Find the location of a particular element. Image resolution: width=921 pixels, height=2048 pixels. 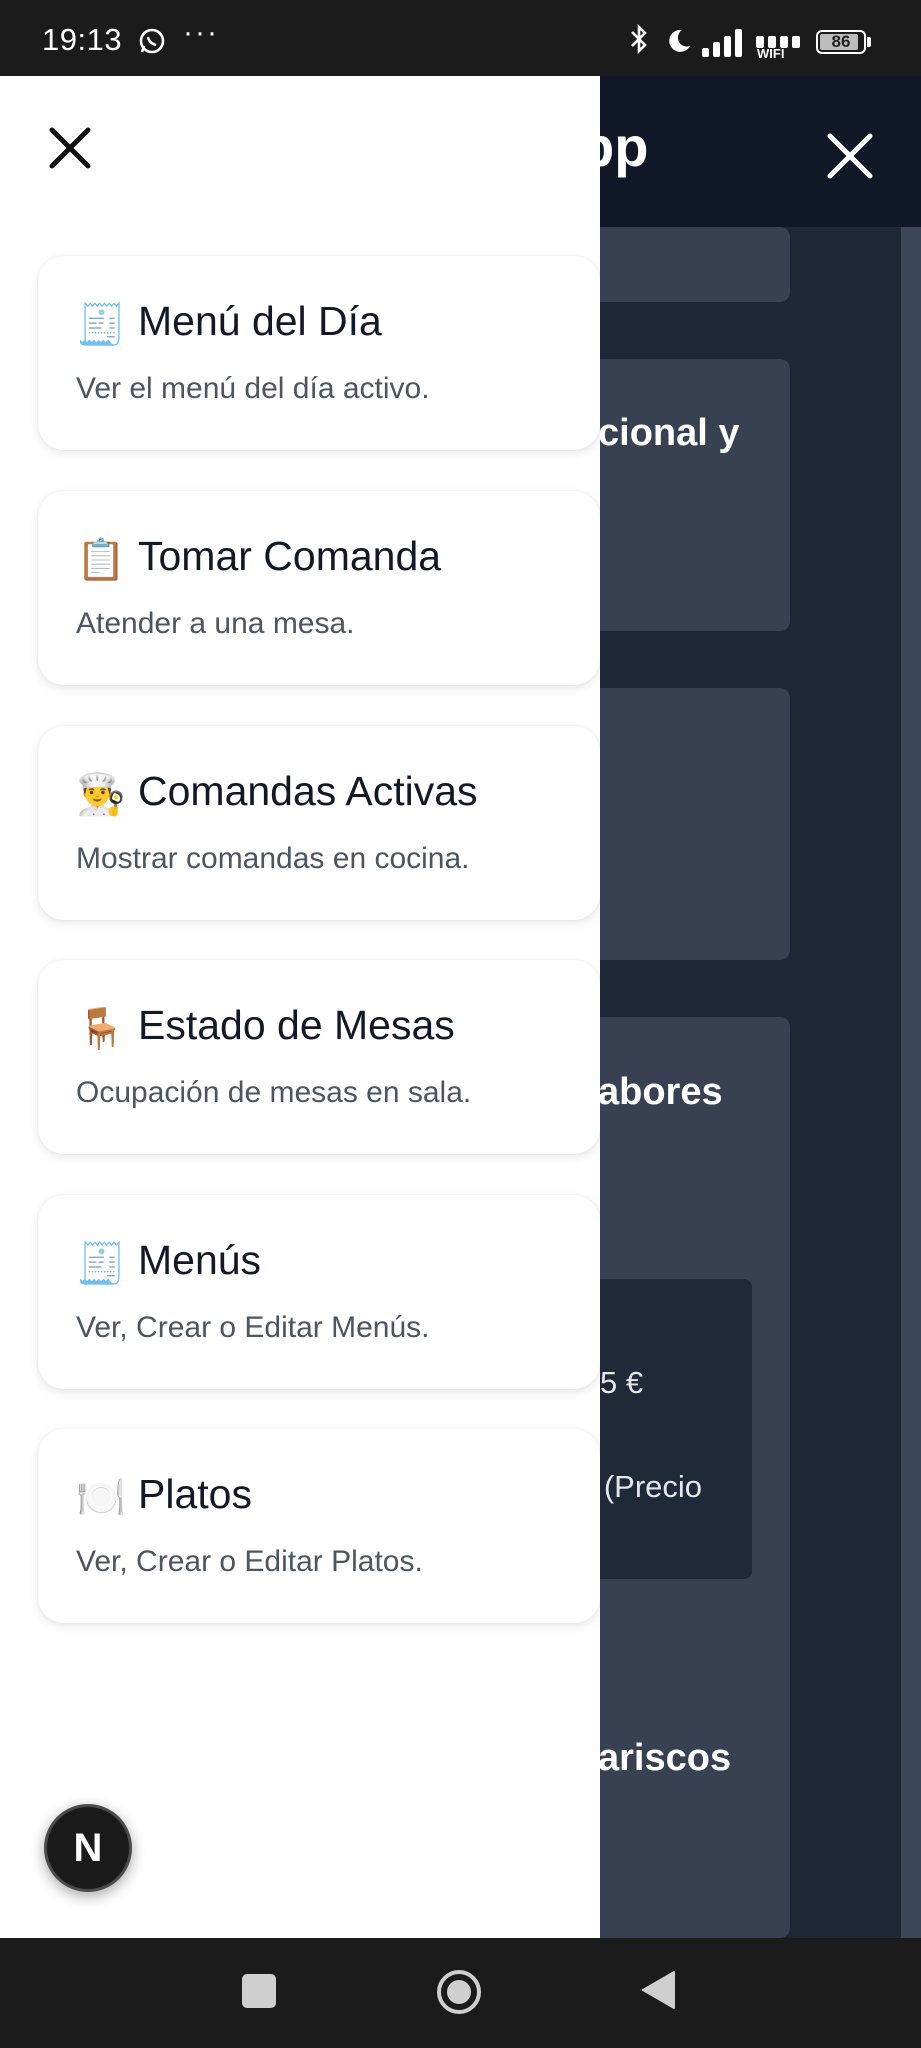

nav-item-tomar-comanda: 📋 Tomar Comanda Atender a una mesa. is located at coordinates (319, 588).